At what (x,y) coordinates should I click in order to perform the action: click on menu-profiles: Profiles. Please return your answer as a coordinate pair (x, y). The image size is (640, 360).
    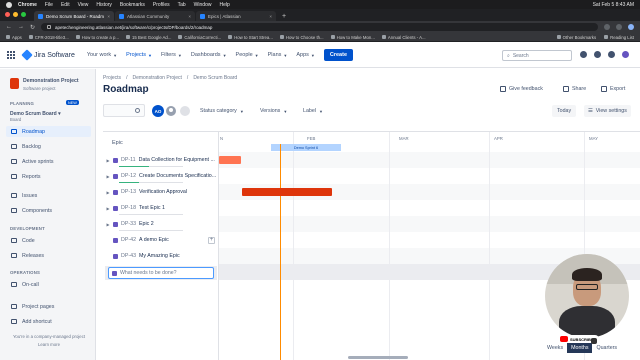
    Looking at the image, I should click on (161, 5).